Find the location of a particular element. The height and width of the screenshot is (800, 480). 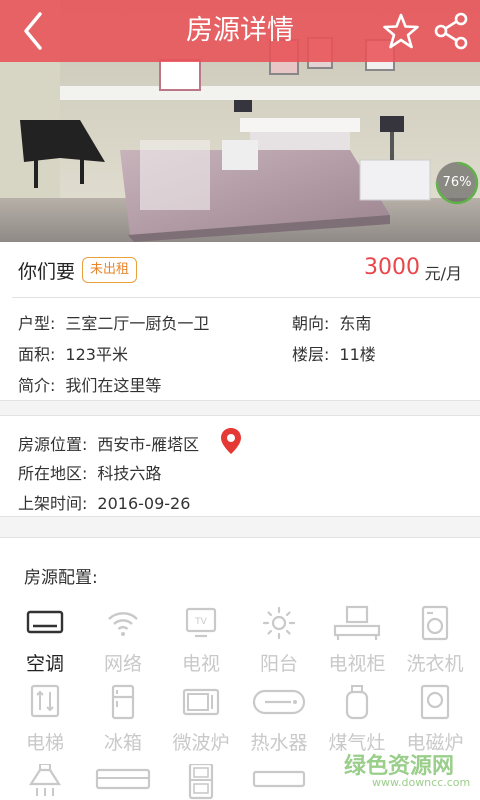

wardrobe-icon is located at coordinates (201, 782).